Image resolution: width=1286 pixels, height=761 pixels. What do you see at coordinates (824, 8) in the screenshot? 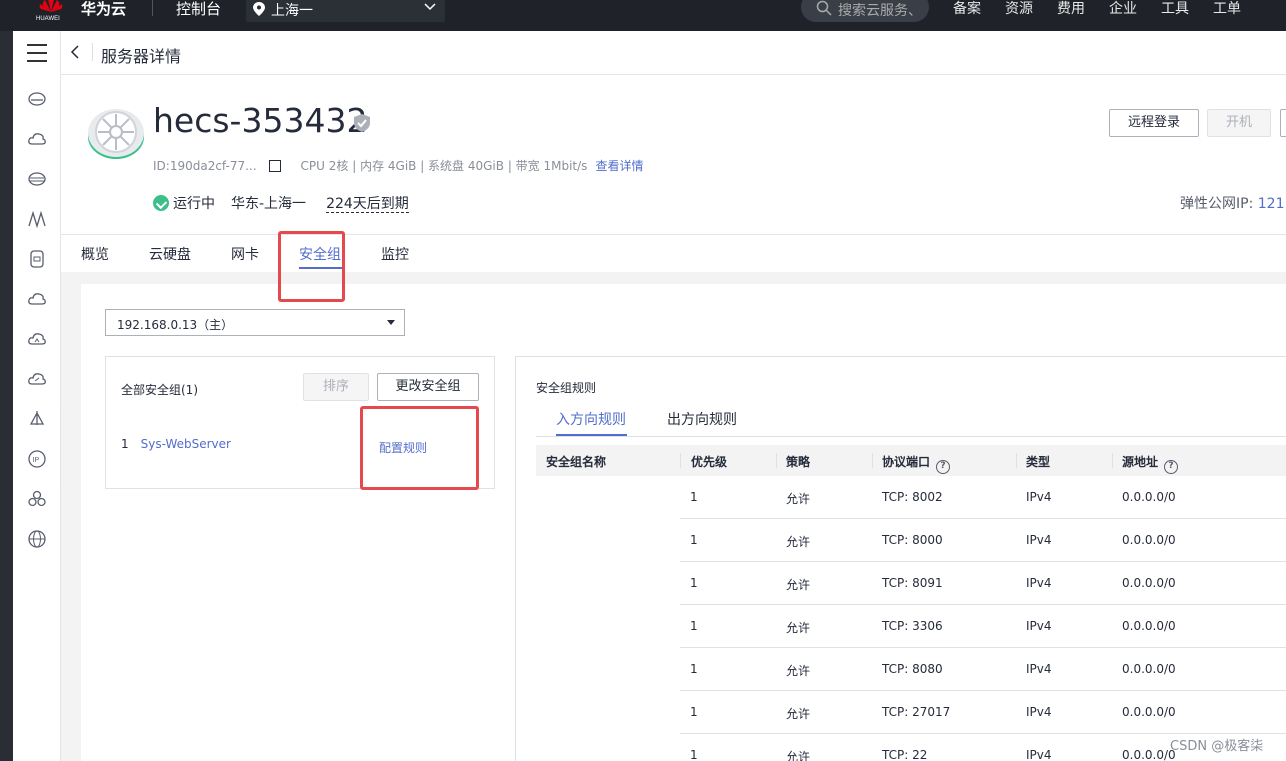
I see `search-icon` at bounding box center [824, 8].